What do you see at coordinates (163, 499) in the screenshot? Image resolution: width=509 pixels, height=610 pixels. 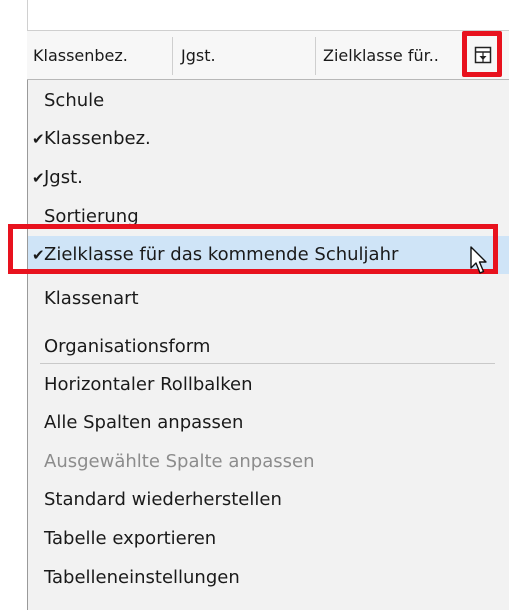 I see `menu-item-label: Standard wiederherstellen` at bounding box center [163, 499].